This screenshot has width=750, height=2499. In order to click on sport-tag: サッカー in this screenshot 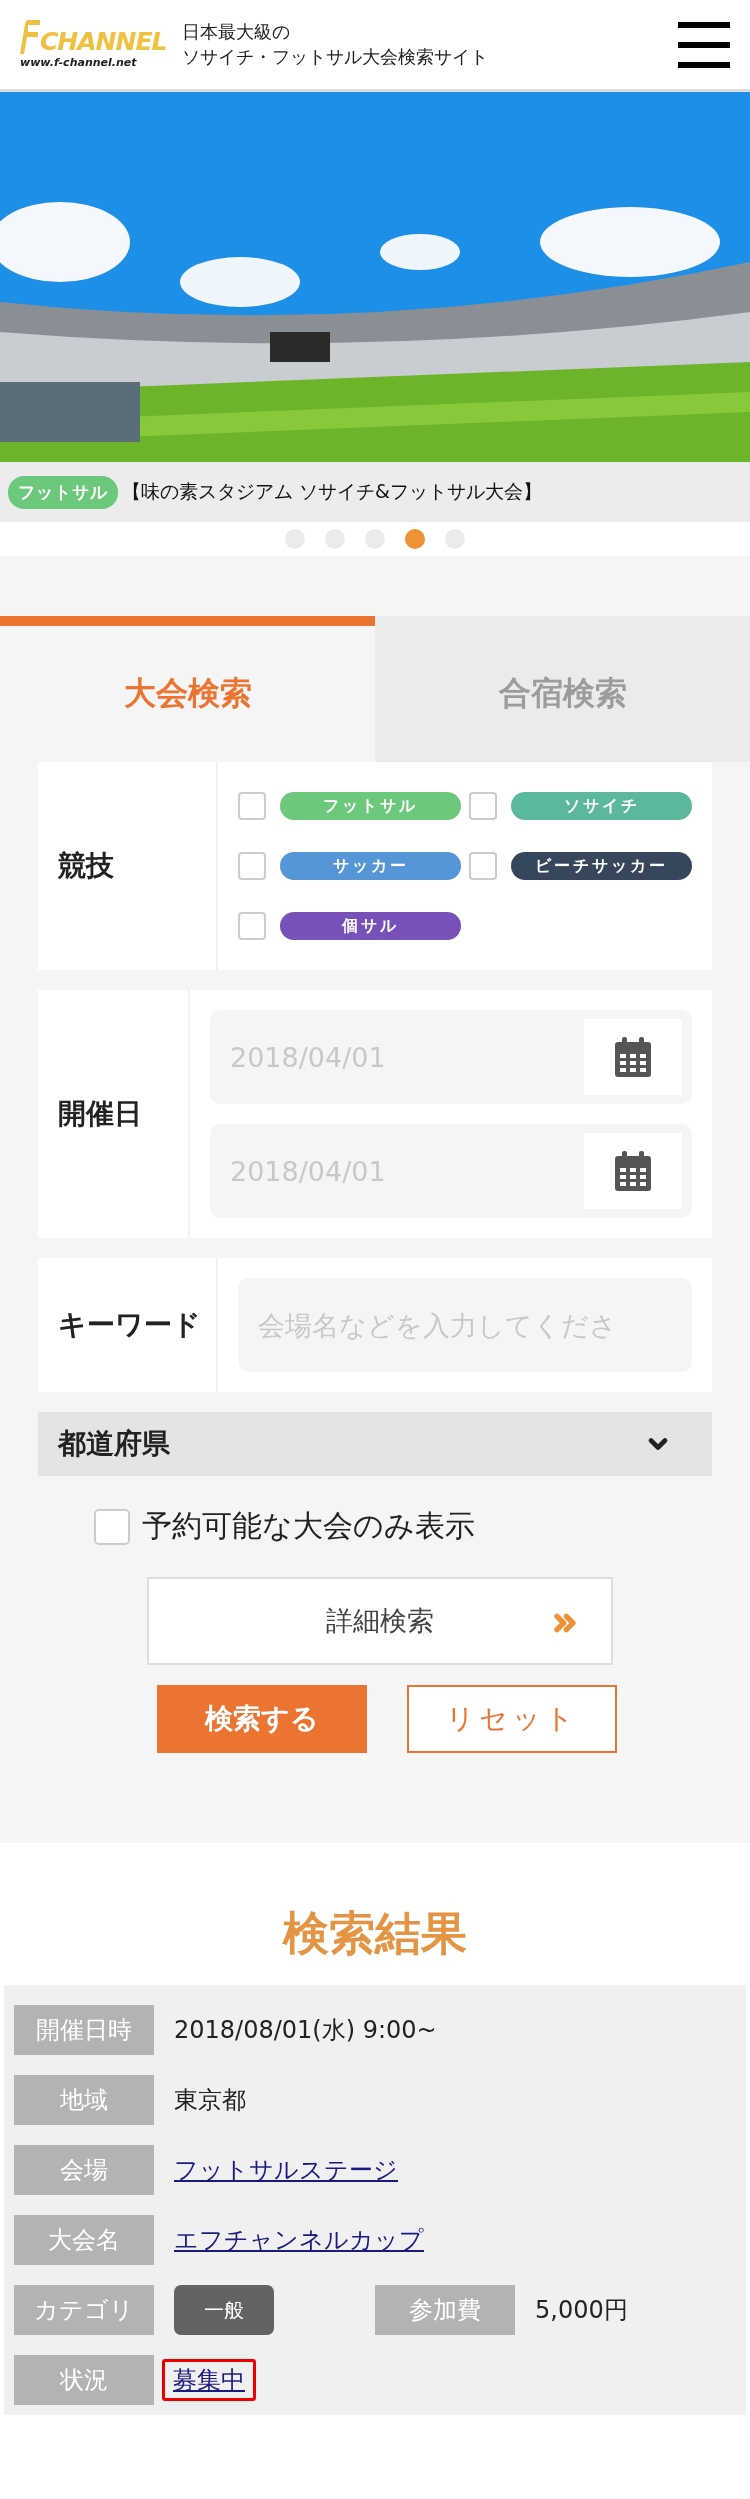, I will do `click(370, 866)`.